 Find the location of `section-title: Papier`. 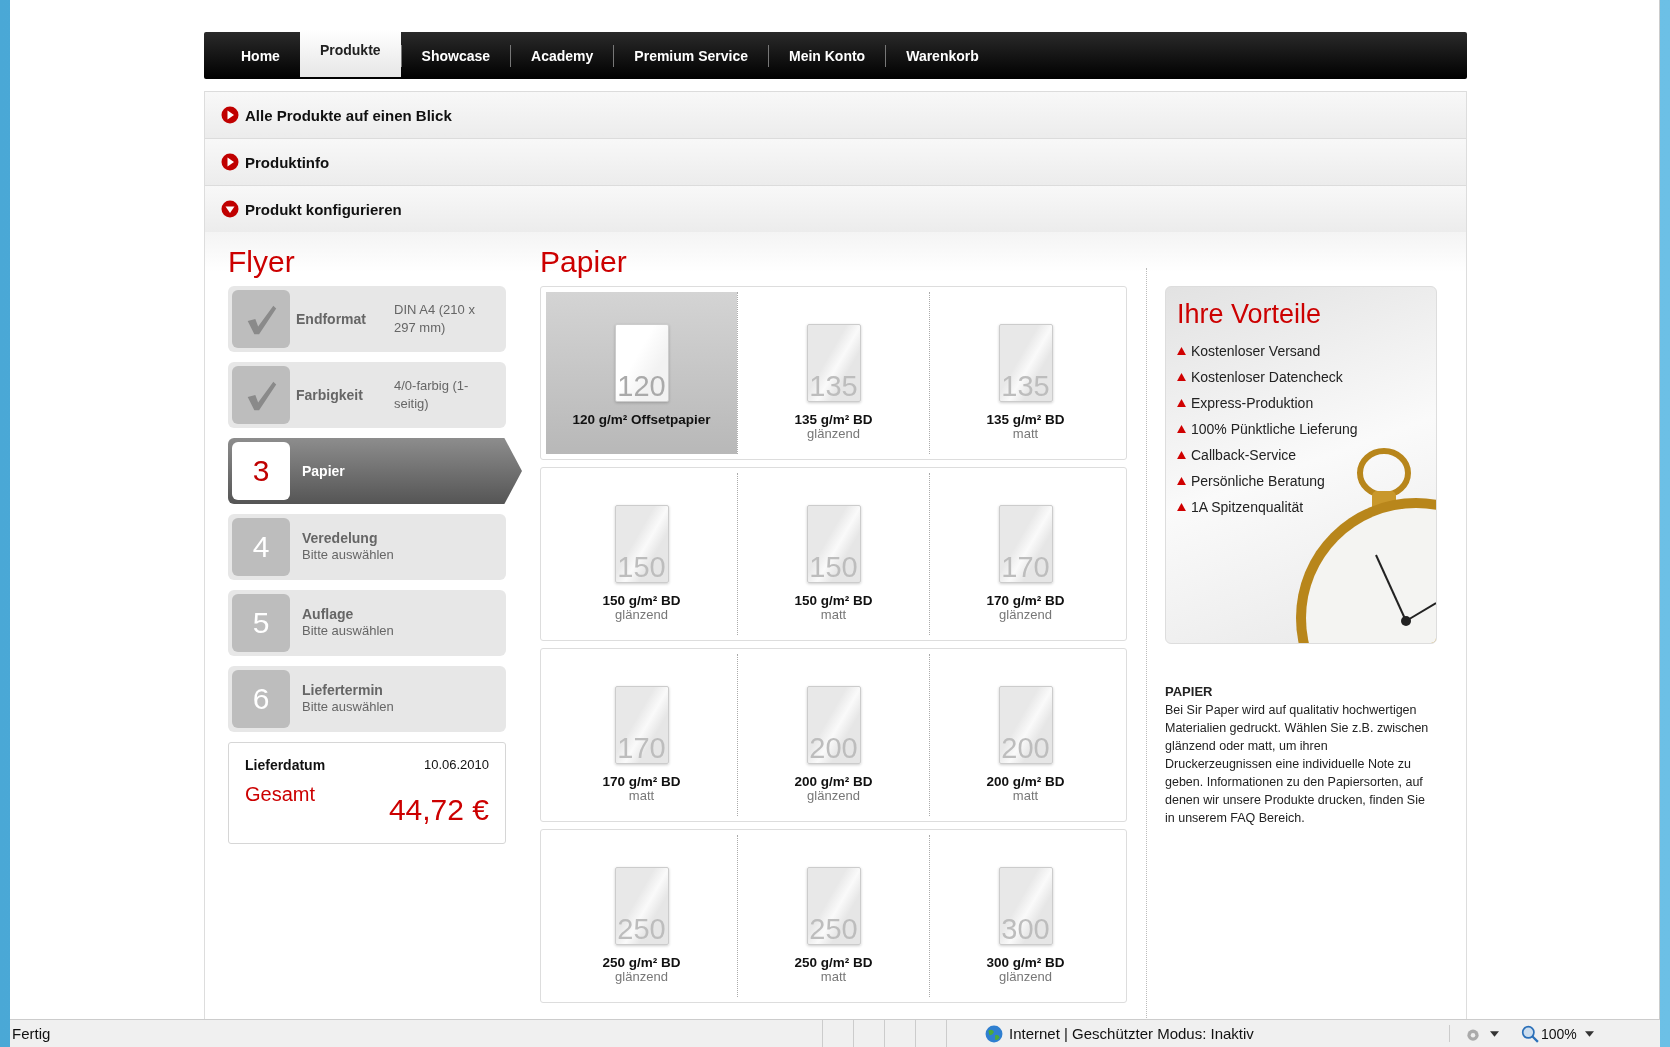

section-title: Papier is located at coordinates (584, 262).